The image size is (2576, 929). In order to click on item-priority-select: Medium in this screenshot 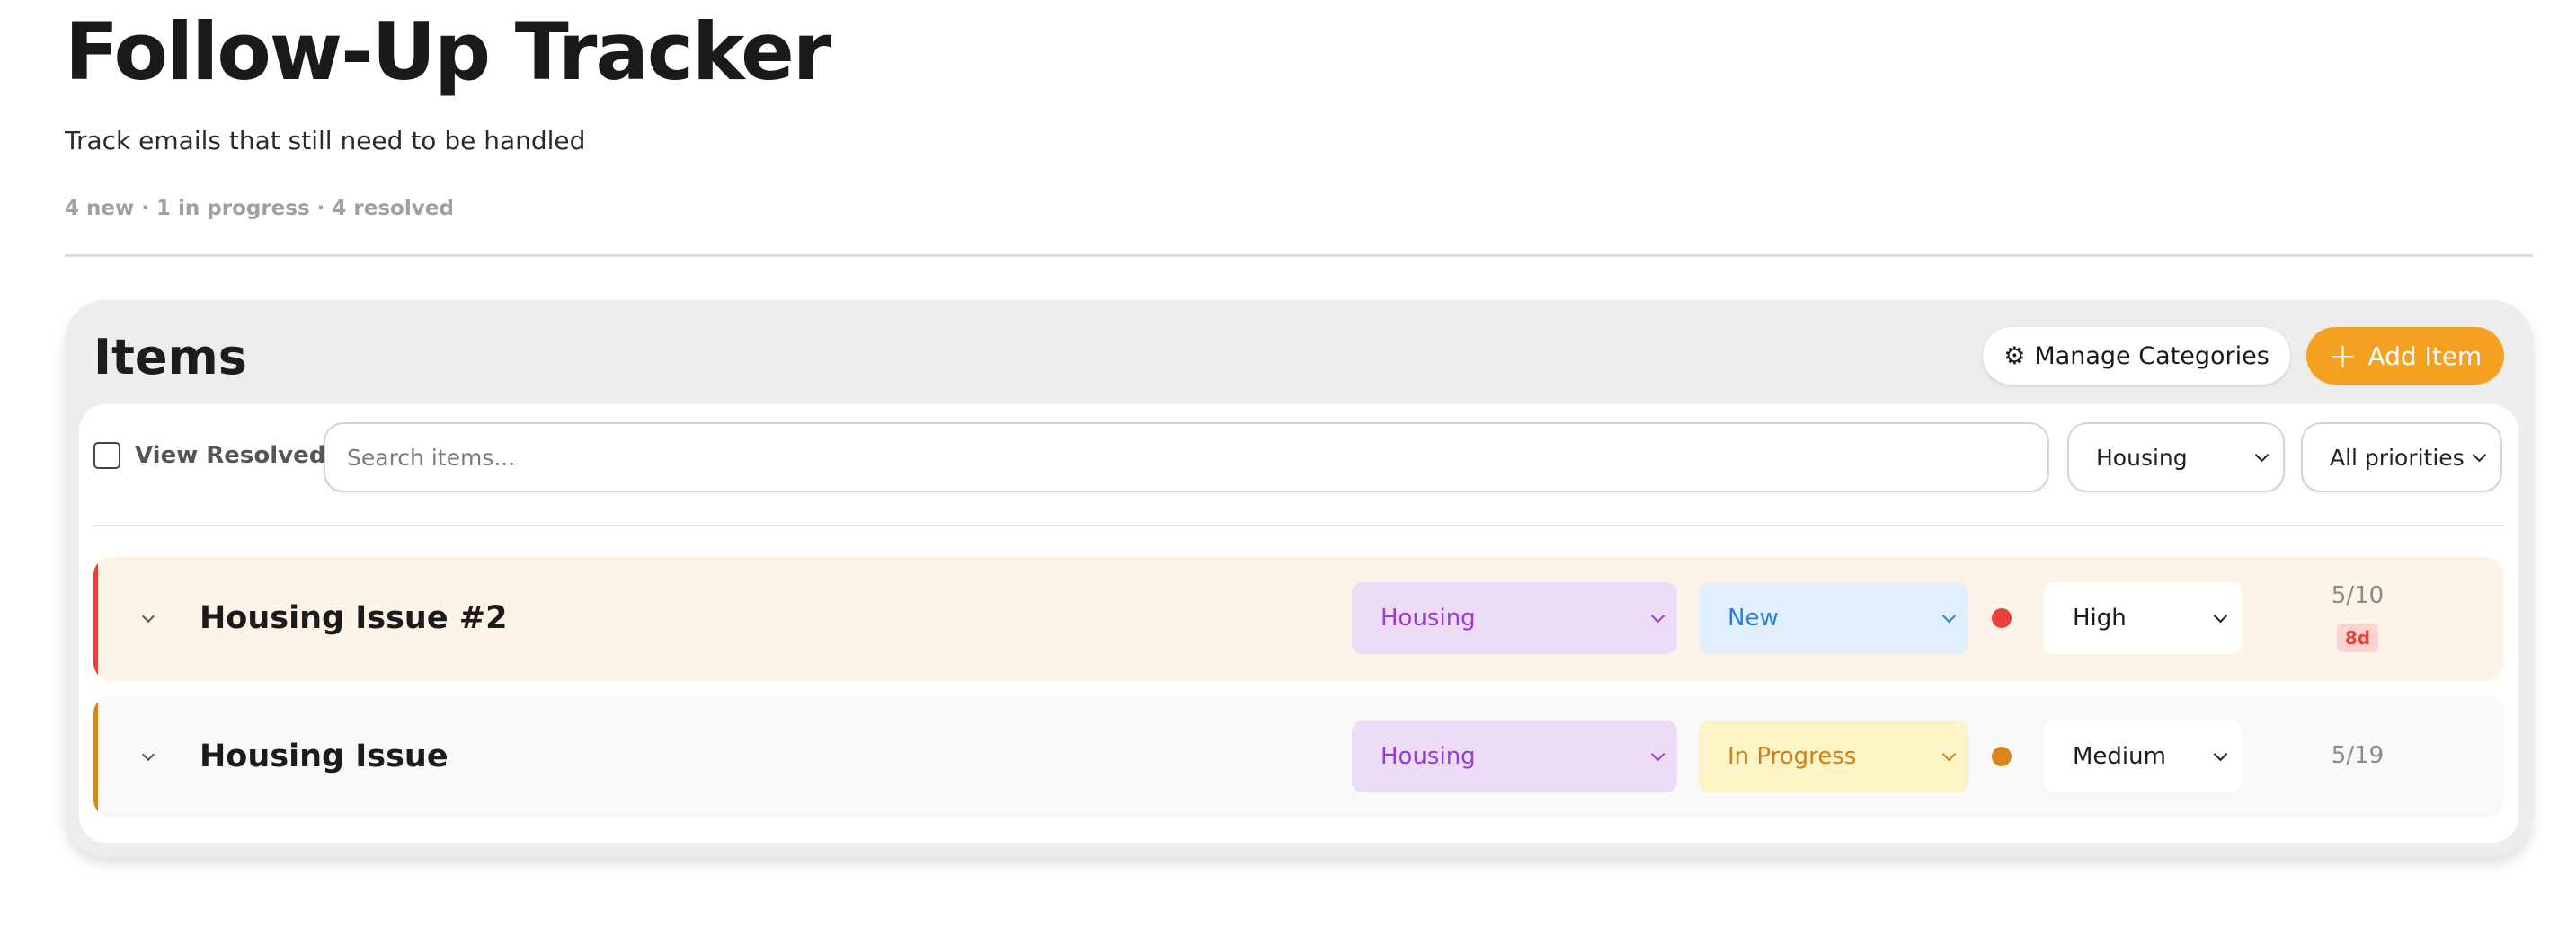, I will do `click(2143, 756)`.